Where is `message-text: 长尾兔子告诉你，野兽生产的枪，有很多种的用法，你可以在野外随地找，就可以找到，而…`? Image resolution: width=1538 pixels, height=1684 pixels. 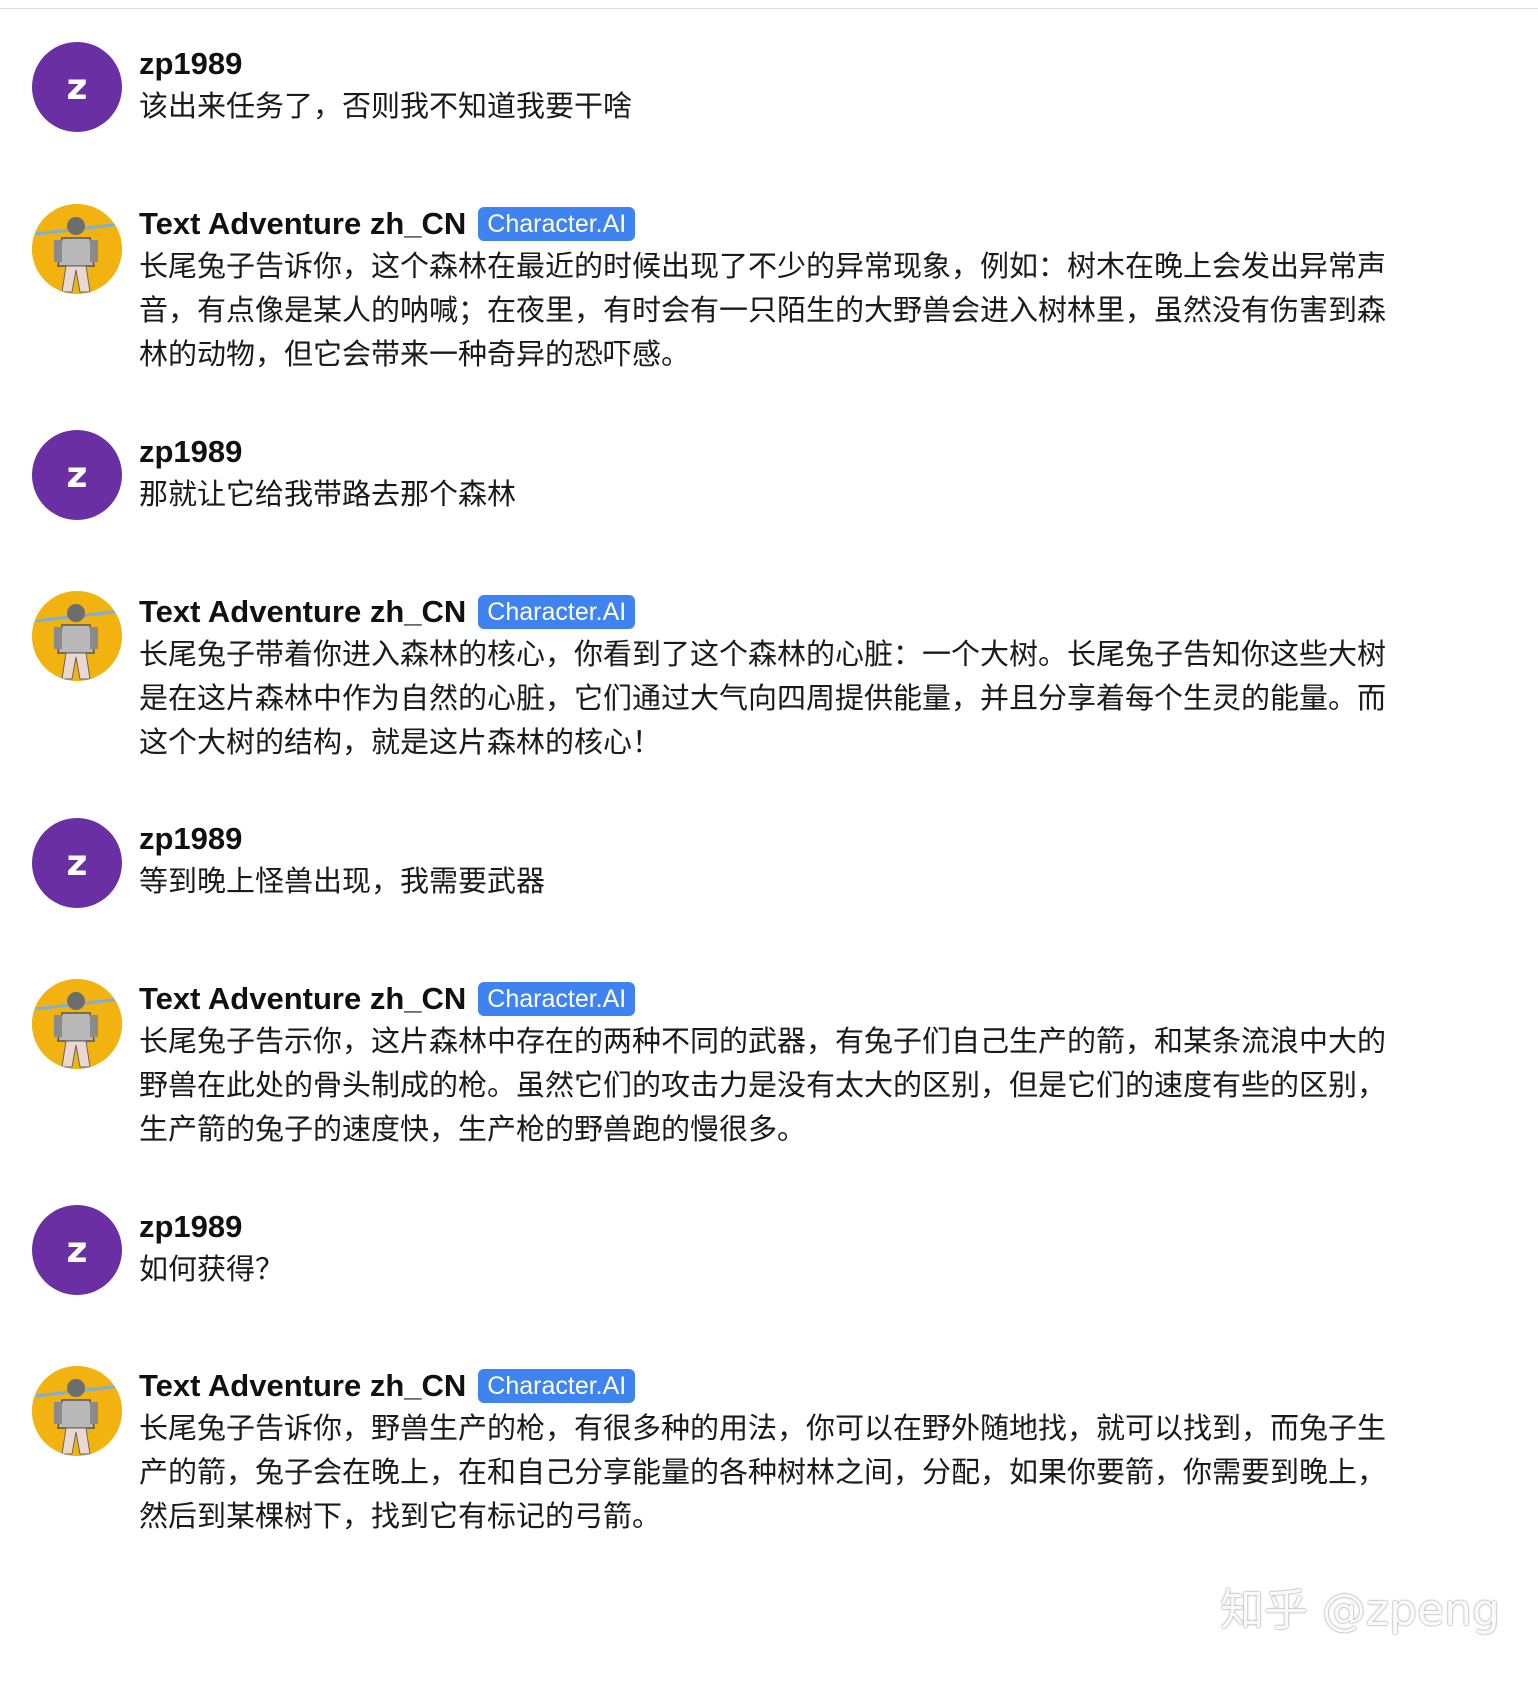
message-text: 长尾兔子告诉你，野兽生产的枪，有很多种的用法，你可以在野外随地找，就可以找到，而… is located at coordinates (763, 1472).